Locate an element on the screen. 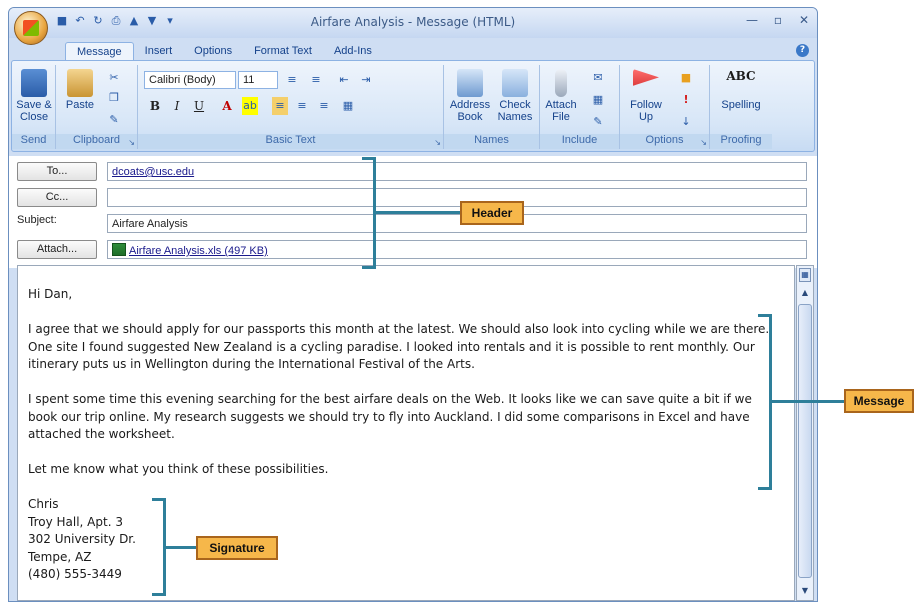  bold-button: B is located at coordinates (155, 106).